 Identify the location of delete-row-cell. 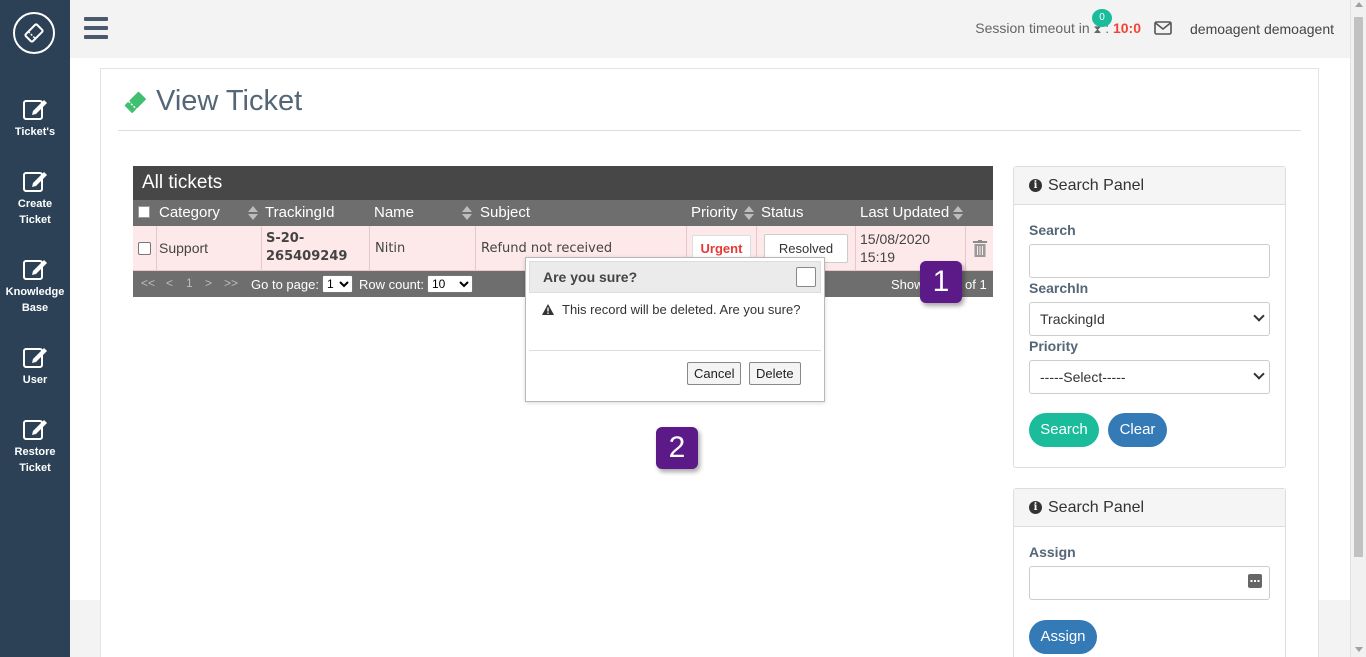
(979, 248).